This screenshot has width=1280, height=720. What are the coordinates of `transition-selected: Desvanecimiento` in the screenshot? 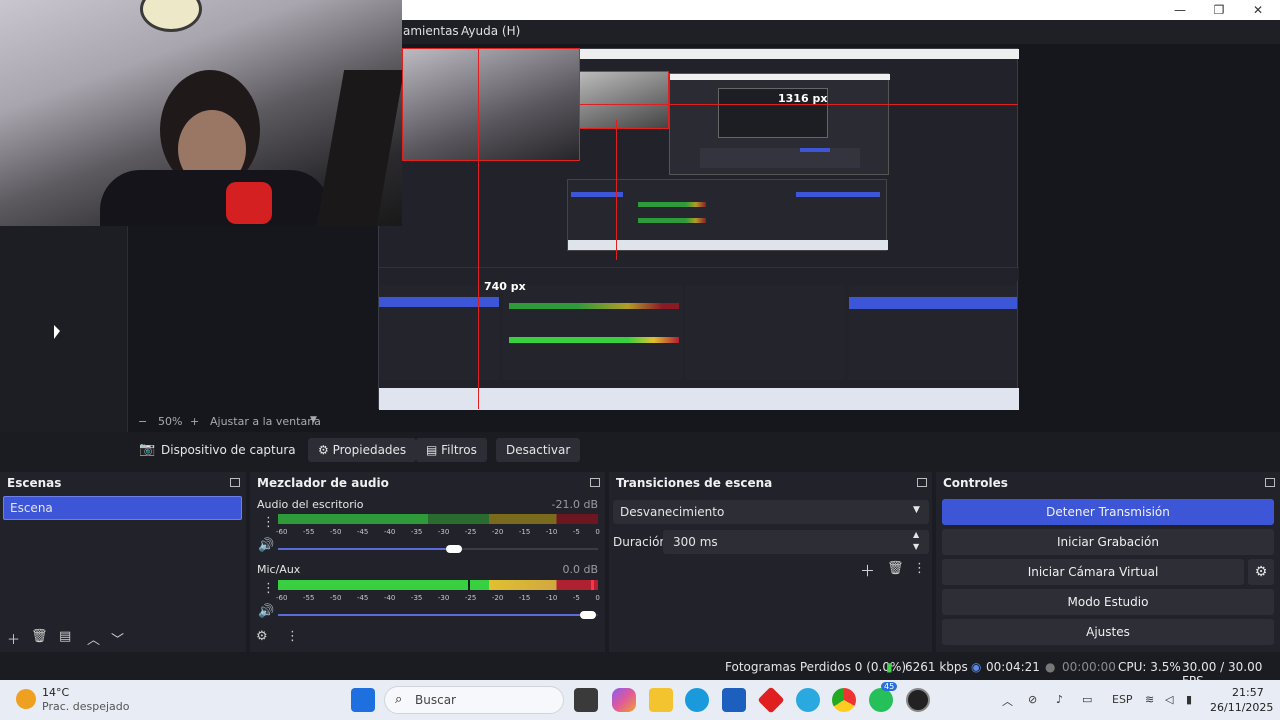 It's located at (672, 512).